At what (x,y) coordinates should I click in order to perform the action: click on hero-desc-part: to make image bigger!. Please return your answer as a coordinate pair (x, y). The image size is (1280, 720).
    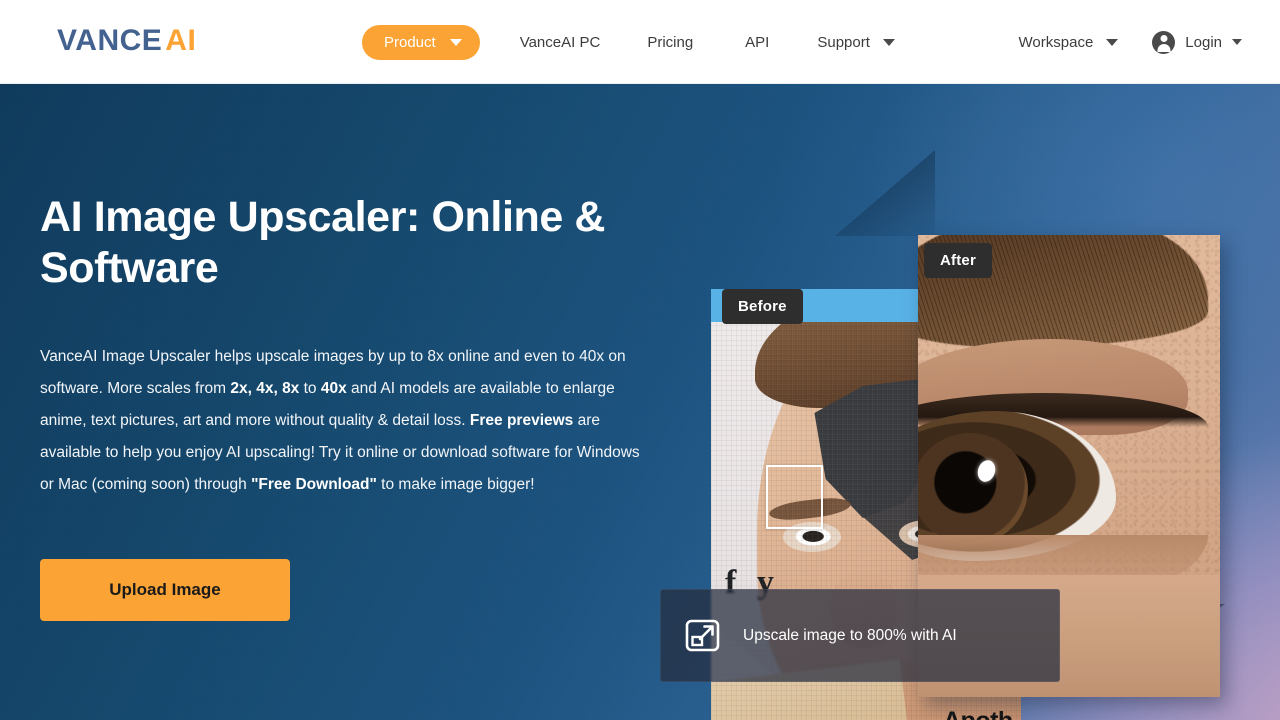
    Looking at the image, I should click on (455, 484).